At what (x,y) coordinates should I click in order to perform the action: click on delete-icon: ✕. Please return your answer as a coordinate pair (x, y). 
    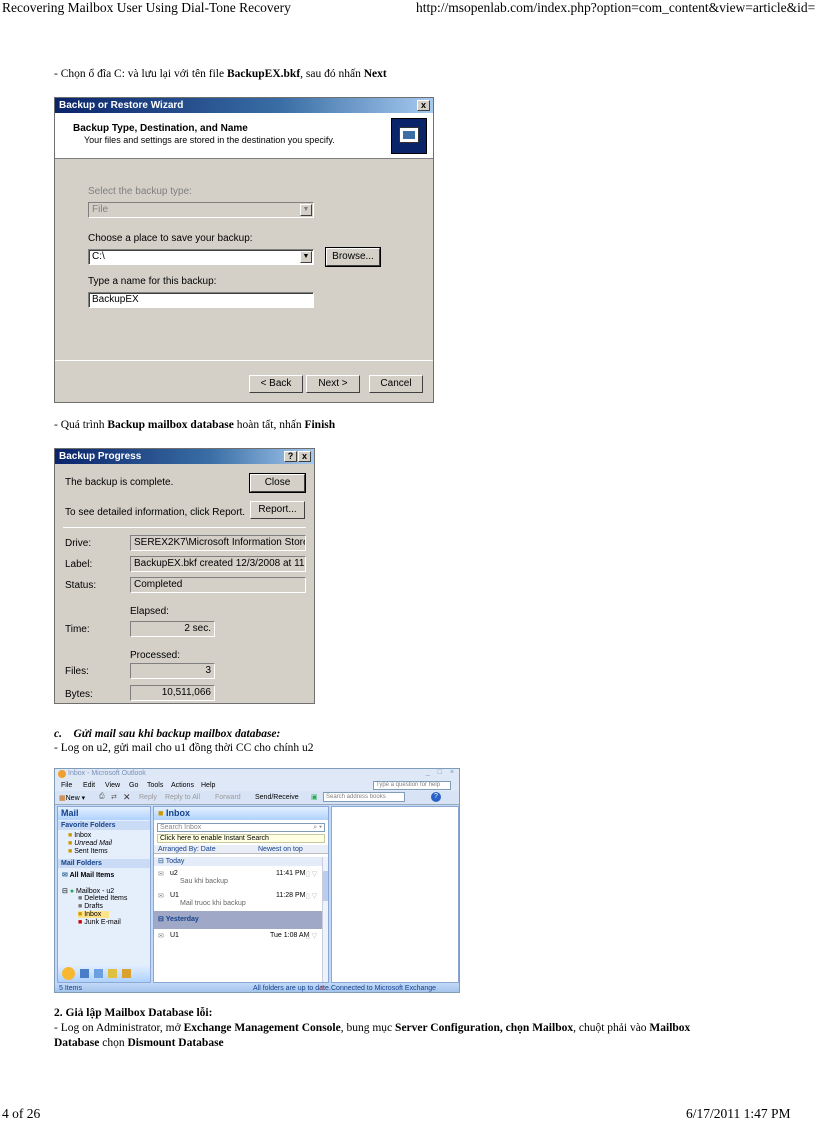
    Looking at the image, I should click on (127, 797).